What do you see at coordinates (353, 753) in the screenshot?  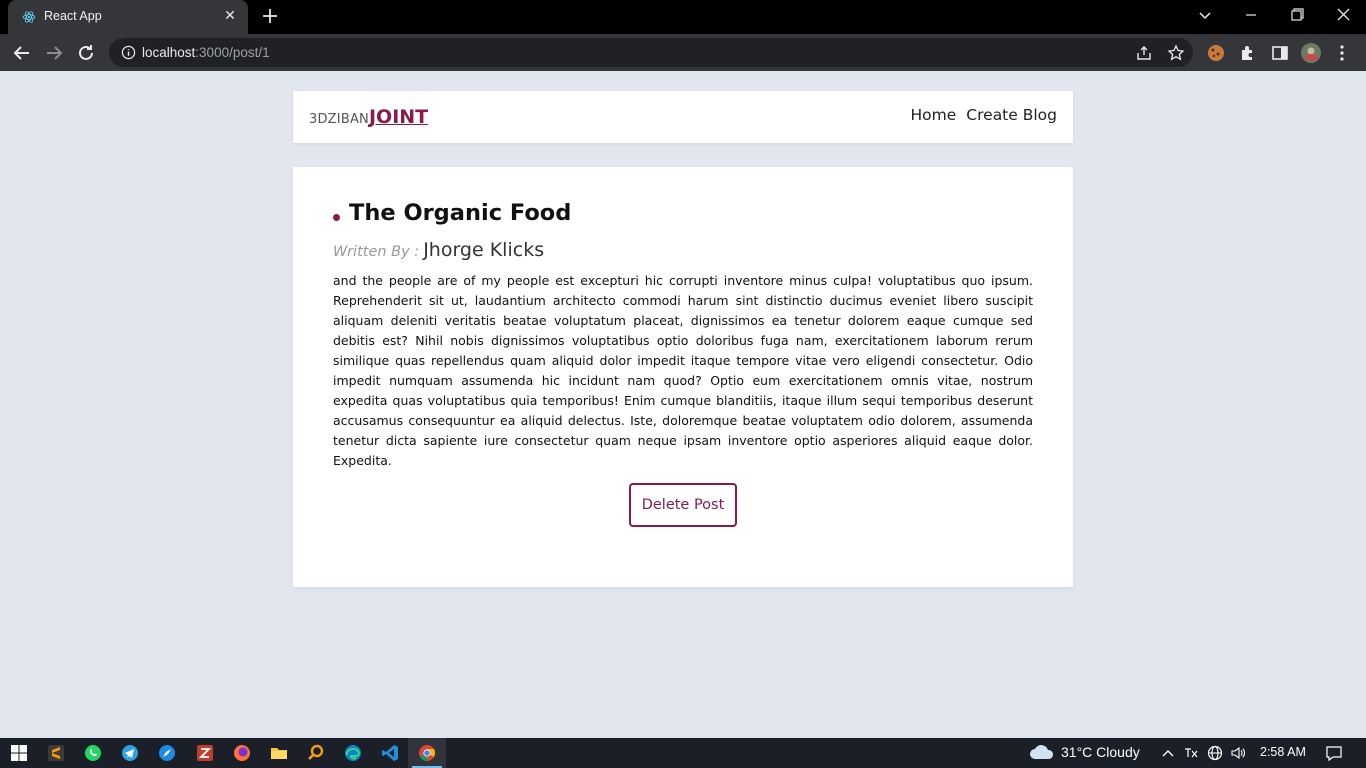 I see `edge-icon` at bounding box center [353, 753].